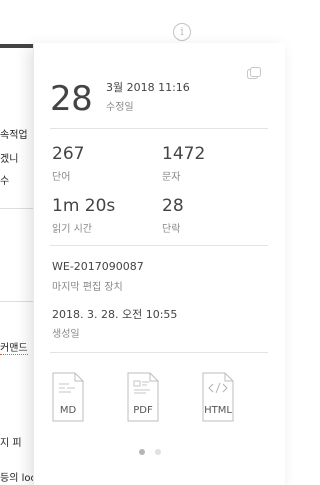 The height and width of the screenshot is (485, 320). Describe the element at coordinates (84, 206) in the screenshot. I see `reading-time-value: 1m 20s` at that location.